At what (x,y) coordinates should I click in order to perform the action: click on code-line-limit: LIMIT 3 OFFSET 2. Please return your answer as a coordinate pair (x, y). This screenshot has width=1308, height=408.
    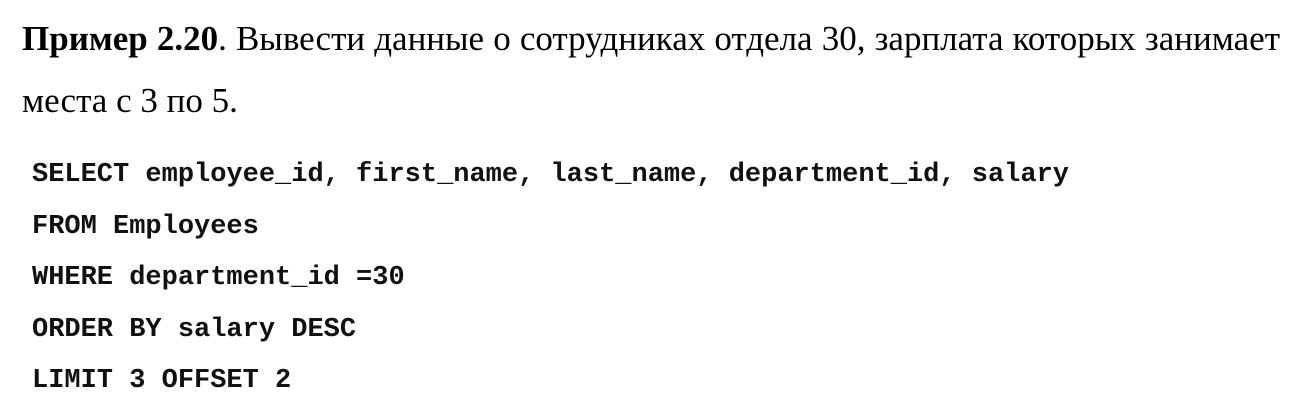
    Looking at the image, I should click on (162, 381).